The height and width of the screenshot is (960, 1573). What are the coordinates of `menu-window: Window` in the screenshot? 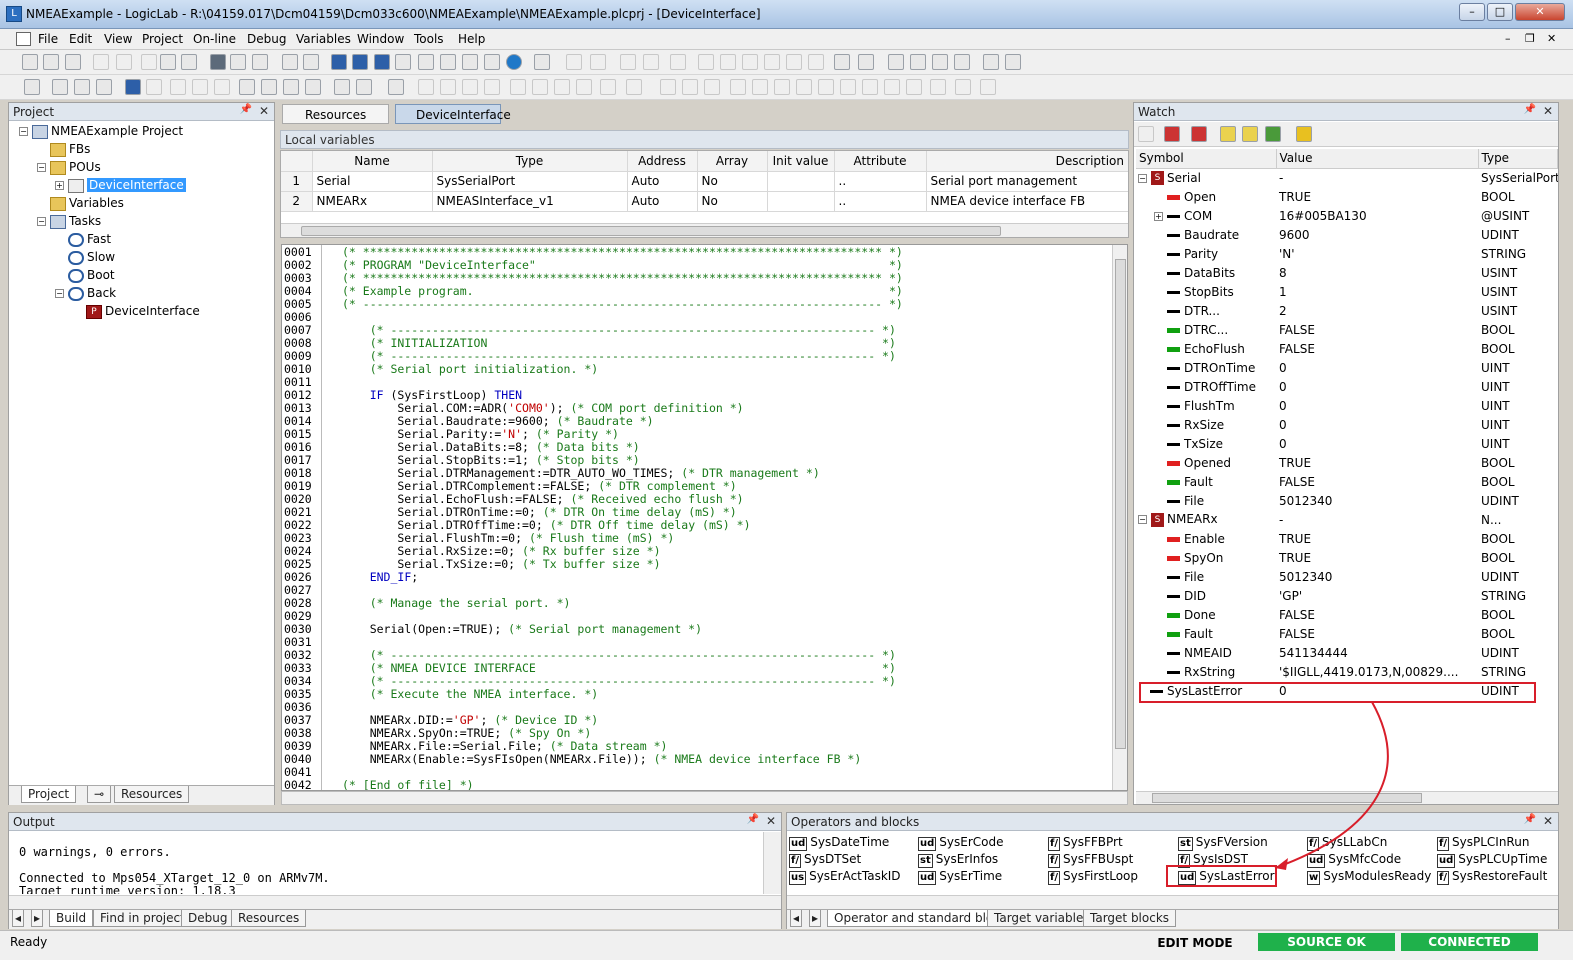 It's located at (380, 39).